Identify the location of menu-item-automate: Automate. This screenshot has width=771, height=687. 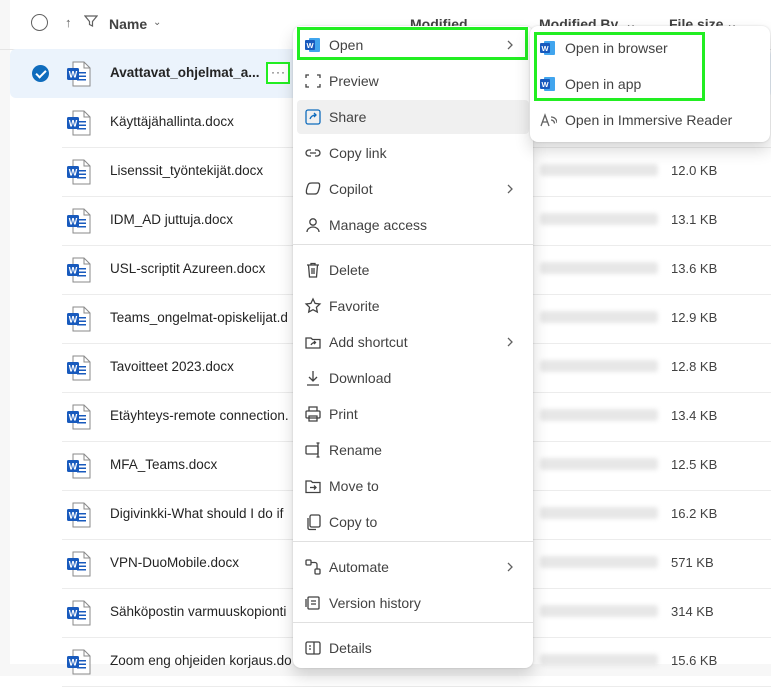
(413, 567).